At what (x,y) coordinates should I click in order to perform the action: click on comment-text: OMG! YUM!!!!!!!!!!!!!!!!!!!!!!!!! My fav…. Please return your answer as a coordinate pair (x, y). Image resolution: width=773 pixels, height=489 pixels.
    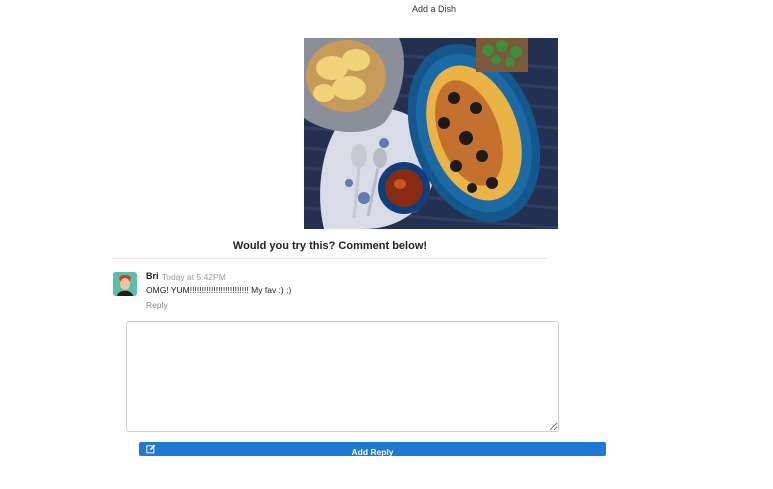
    Looking at the image, I should click on (219, 290).